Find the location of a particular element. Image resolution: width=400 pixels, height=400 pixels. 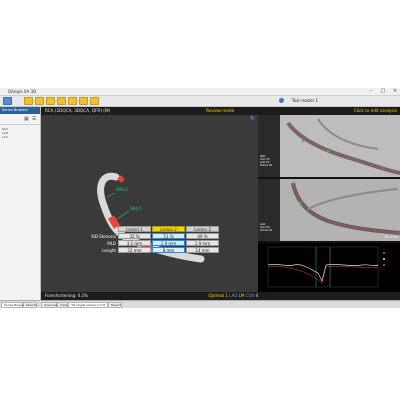

main-toolbar: Test reader 1 is located at coordinates (200, 101).